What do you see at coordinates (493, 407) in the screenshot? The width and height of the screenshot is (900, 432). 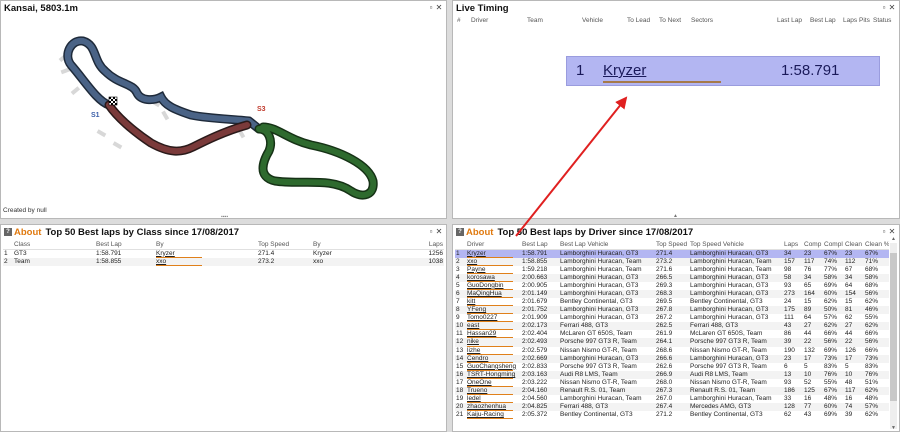 I see `driver-link: zhaozhenhua` at bounding box center [493, 407].